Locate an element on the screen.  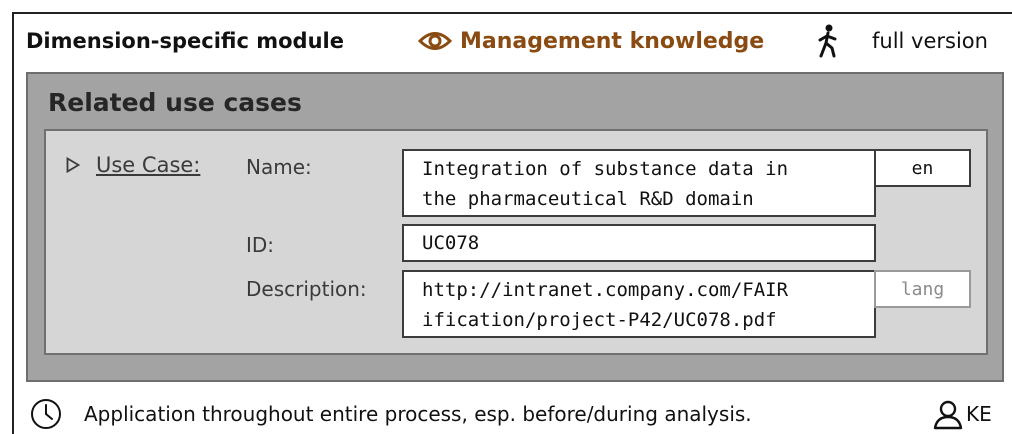
expand-triangle-icon is located at coordinates (73, 165).